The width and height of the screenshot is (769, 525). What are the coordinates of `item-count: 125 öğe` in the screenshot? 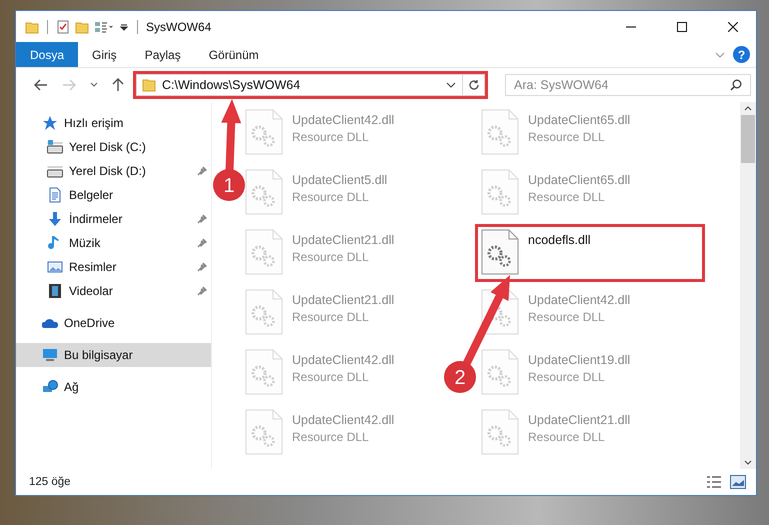 It's located at (50, 482).